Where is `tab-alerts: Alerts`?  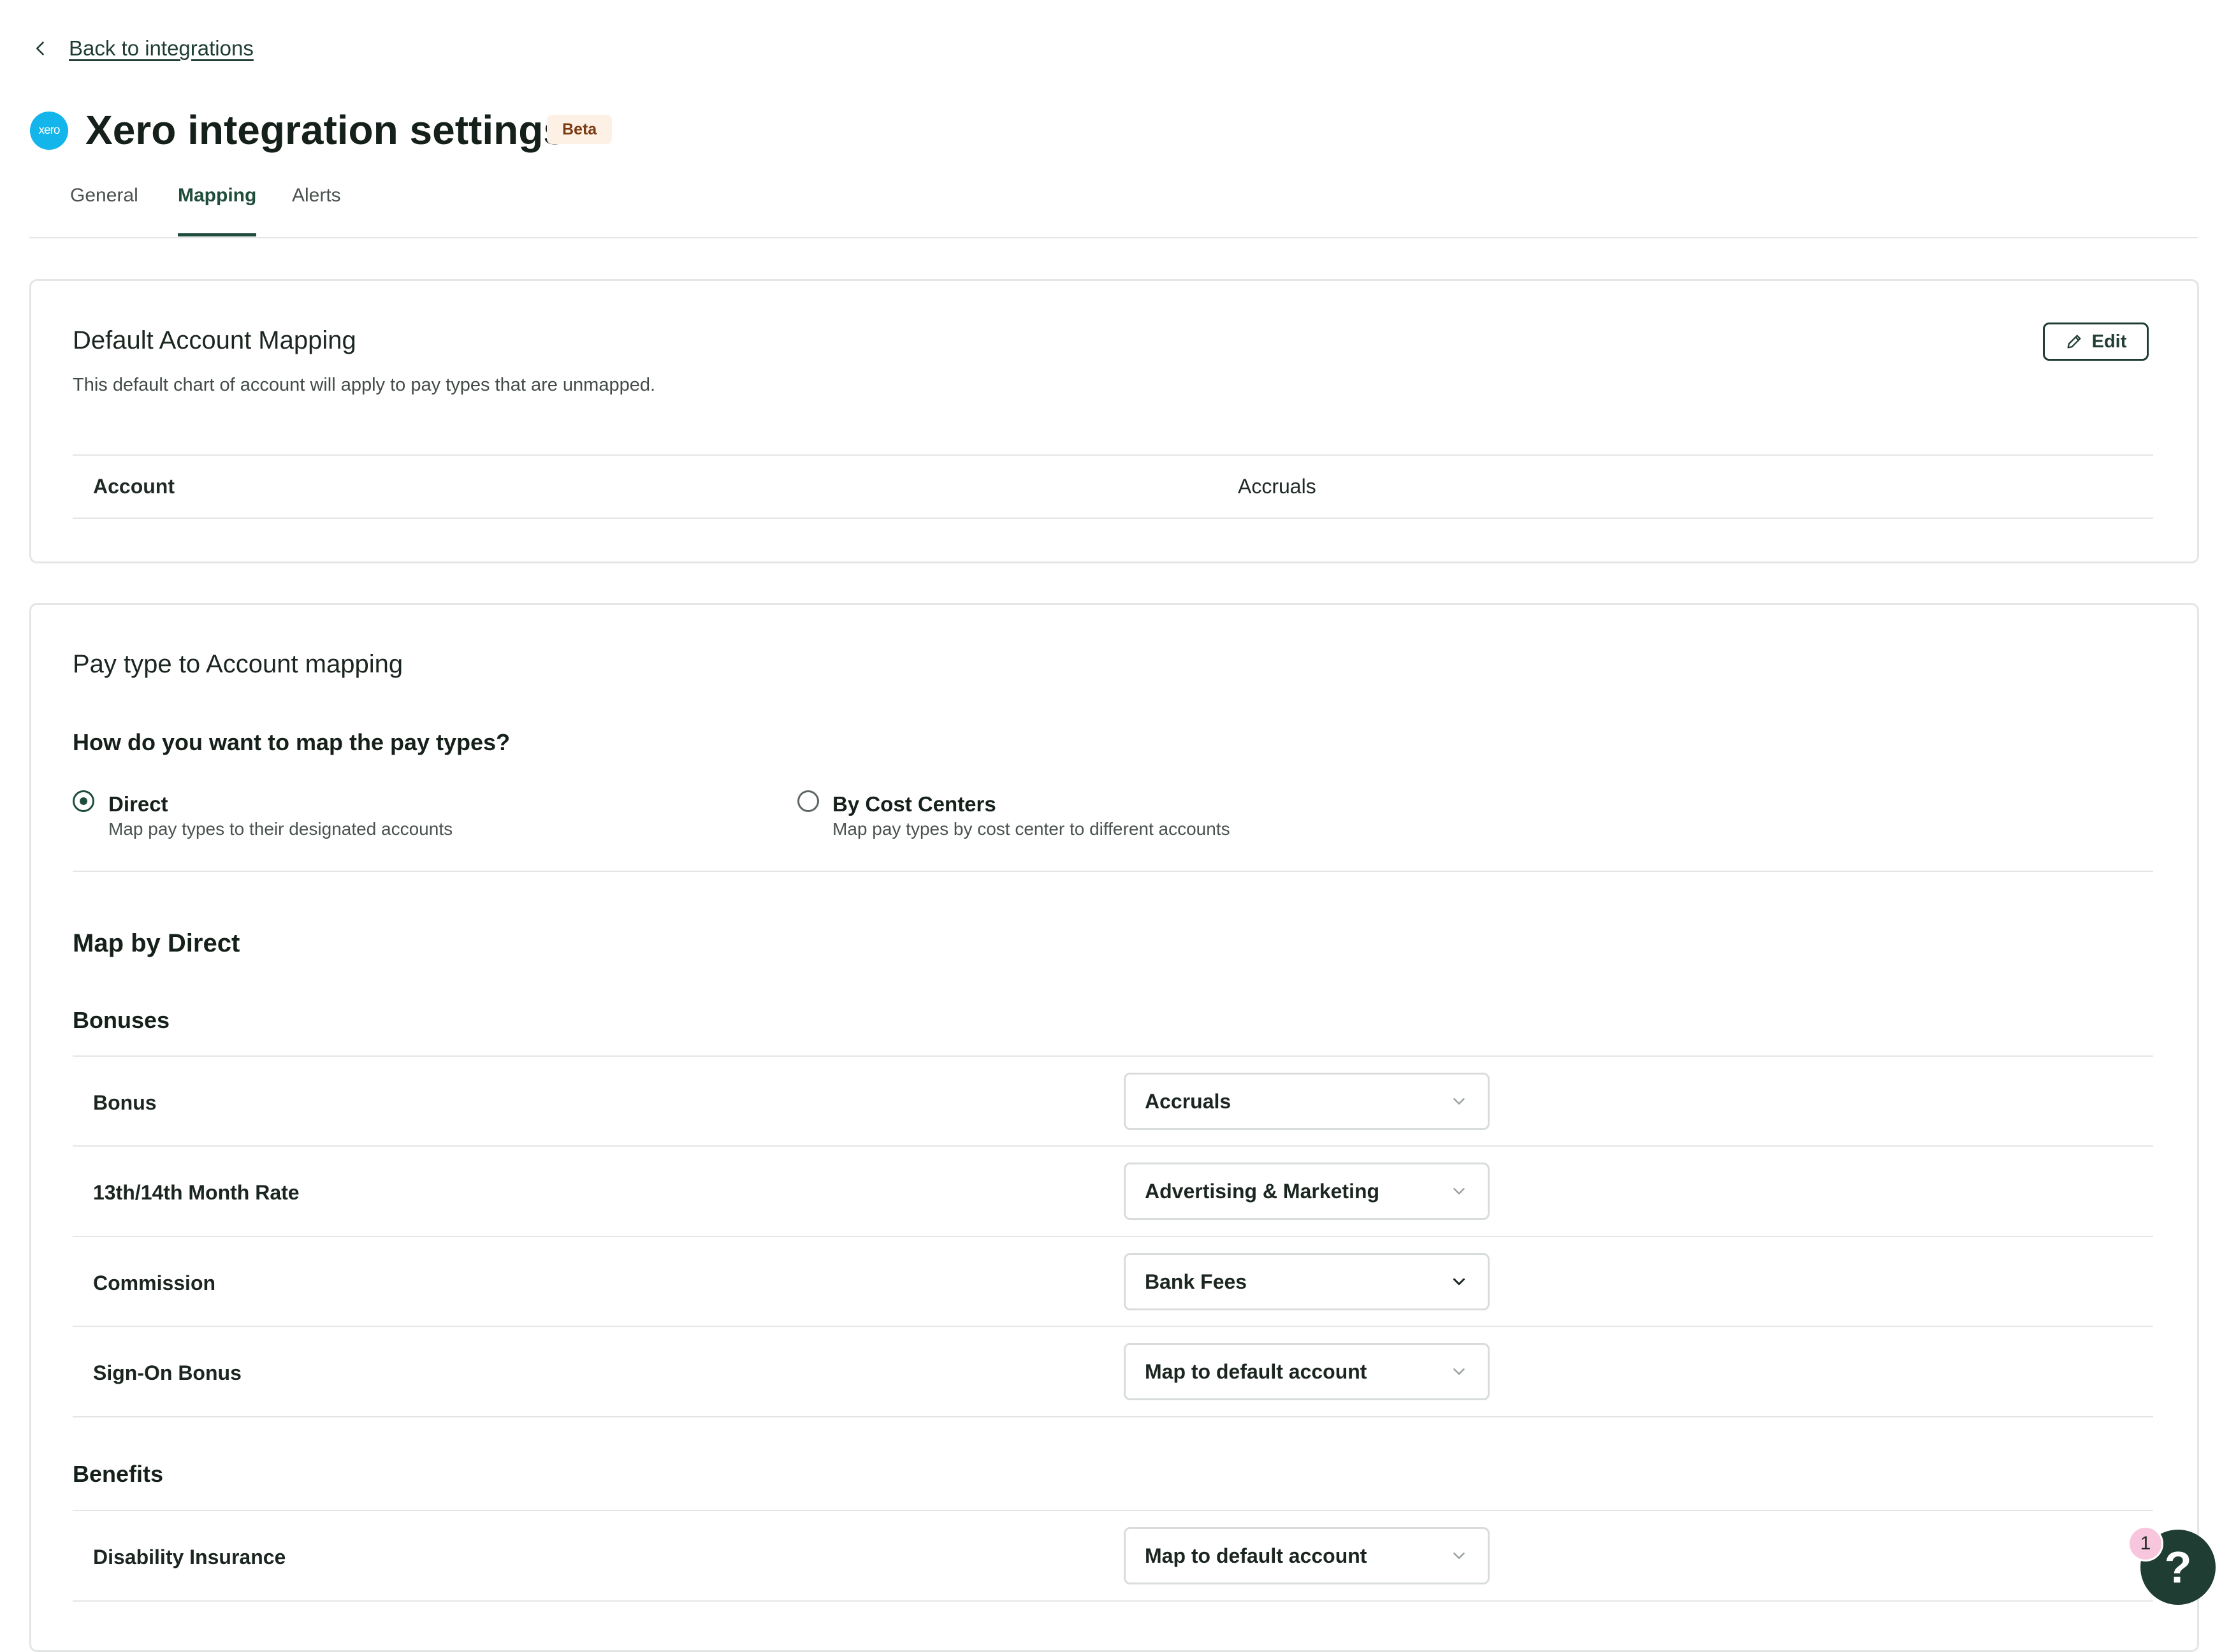 tab-alerts: Alerts is located at coordinates (316, 210).